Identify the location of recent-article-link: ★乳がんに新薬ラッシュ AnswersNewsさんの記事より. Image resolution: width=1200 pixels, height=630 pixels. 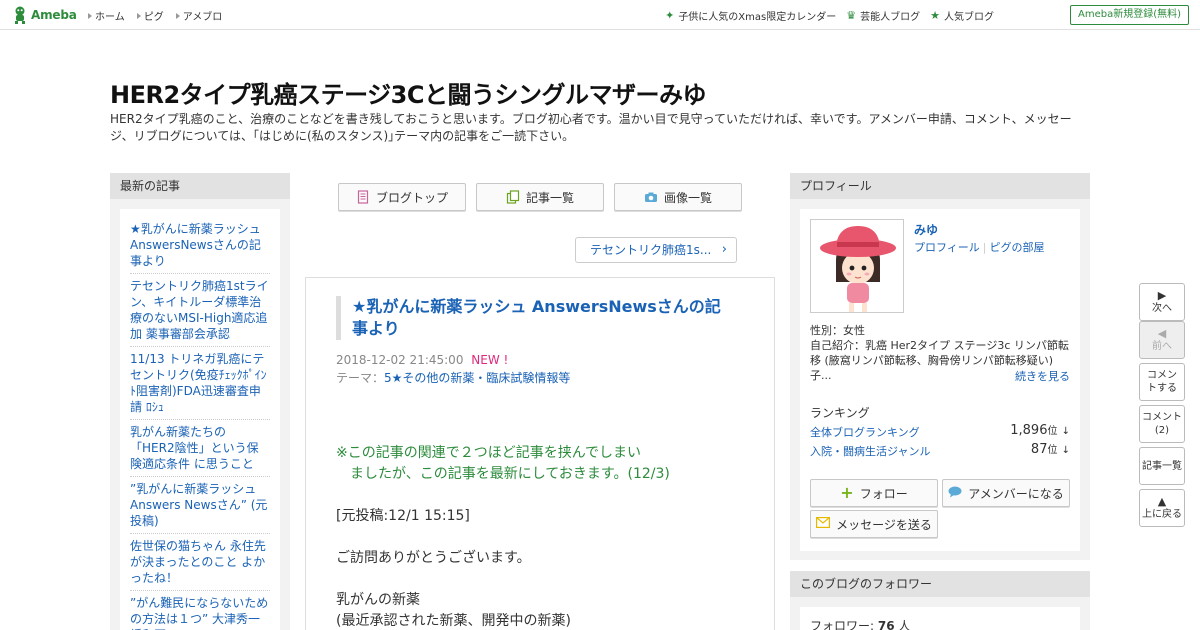
(200, 245).